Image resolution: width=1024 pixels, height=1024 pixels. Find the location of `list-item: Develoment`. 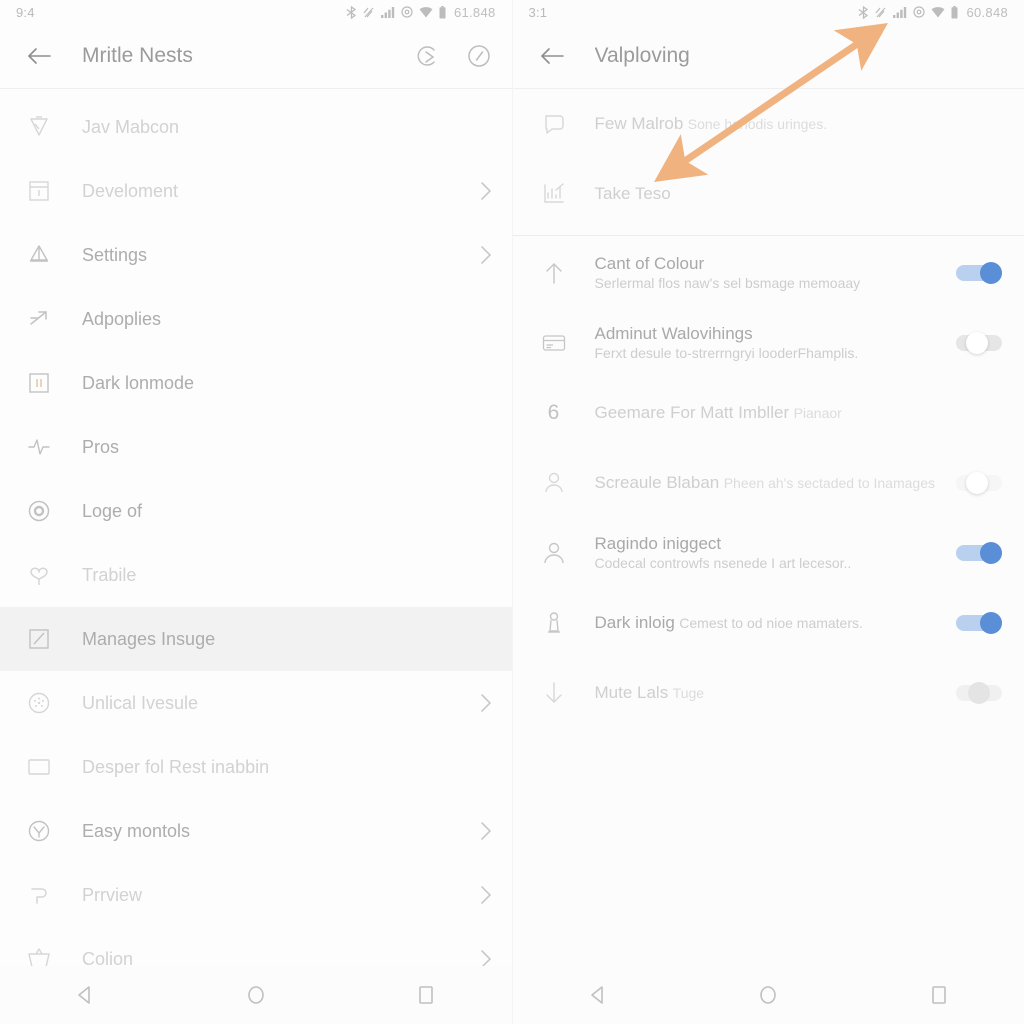

list-item: Develoment is located at coordinates (256, 191).